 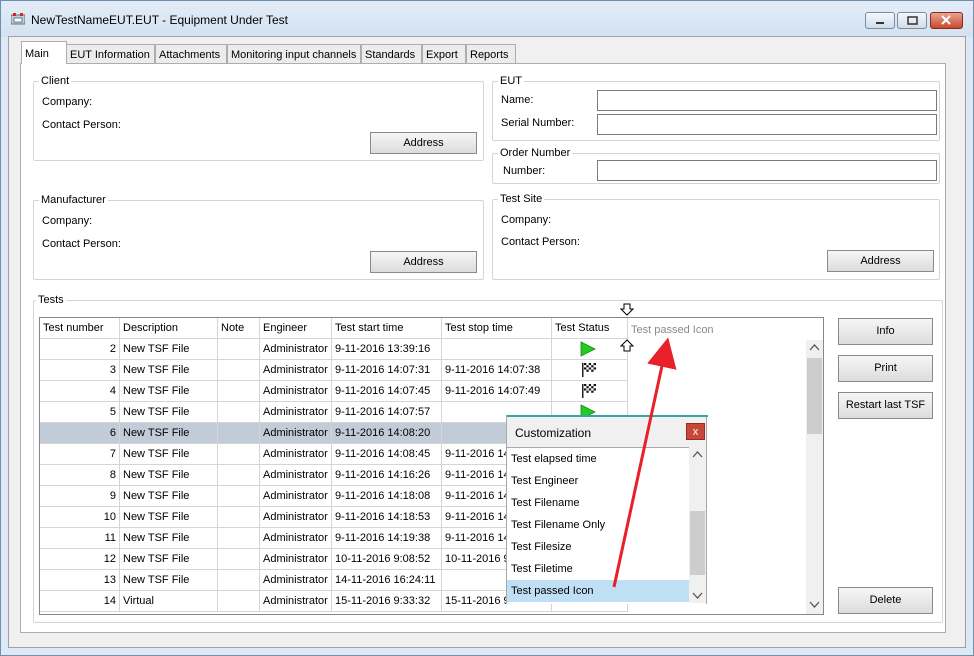 What do you see at coordinates (598, 503) in the screenshot?
I see `customization-list-item: Test Filename` at bounding box center [598, 503].